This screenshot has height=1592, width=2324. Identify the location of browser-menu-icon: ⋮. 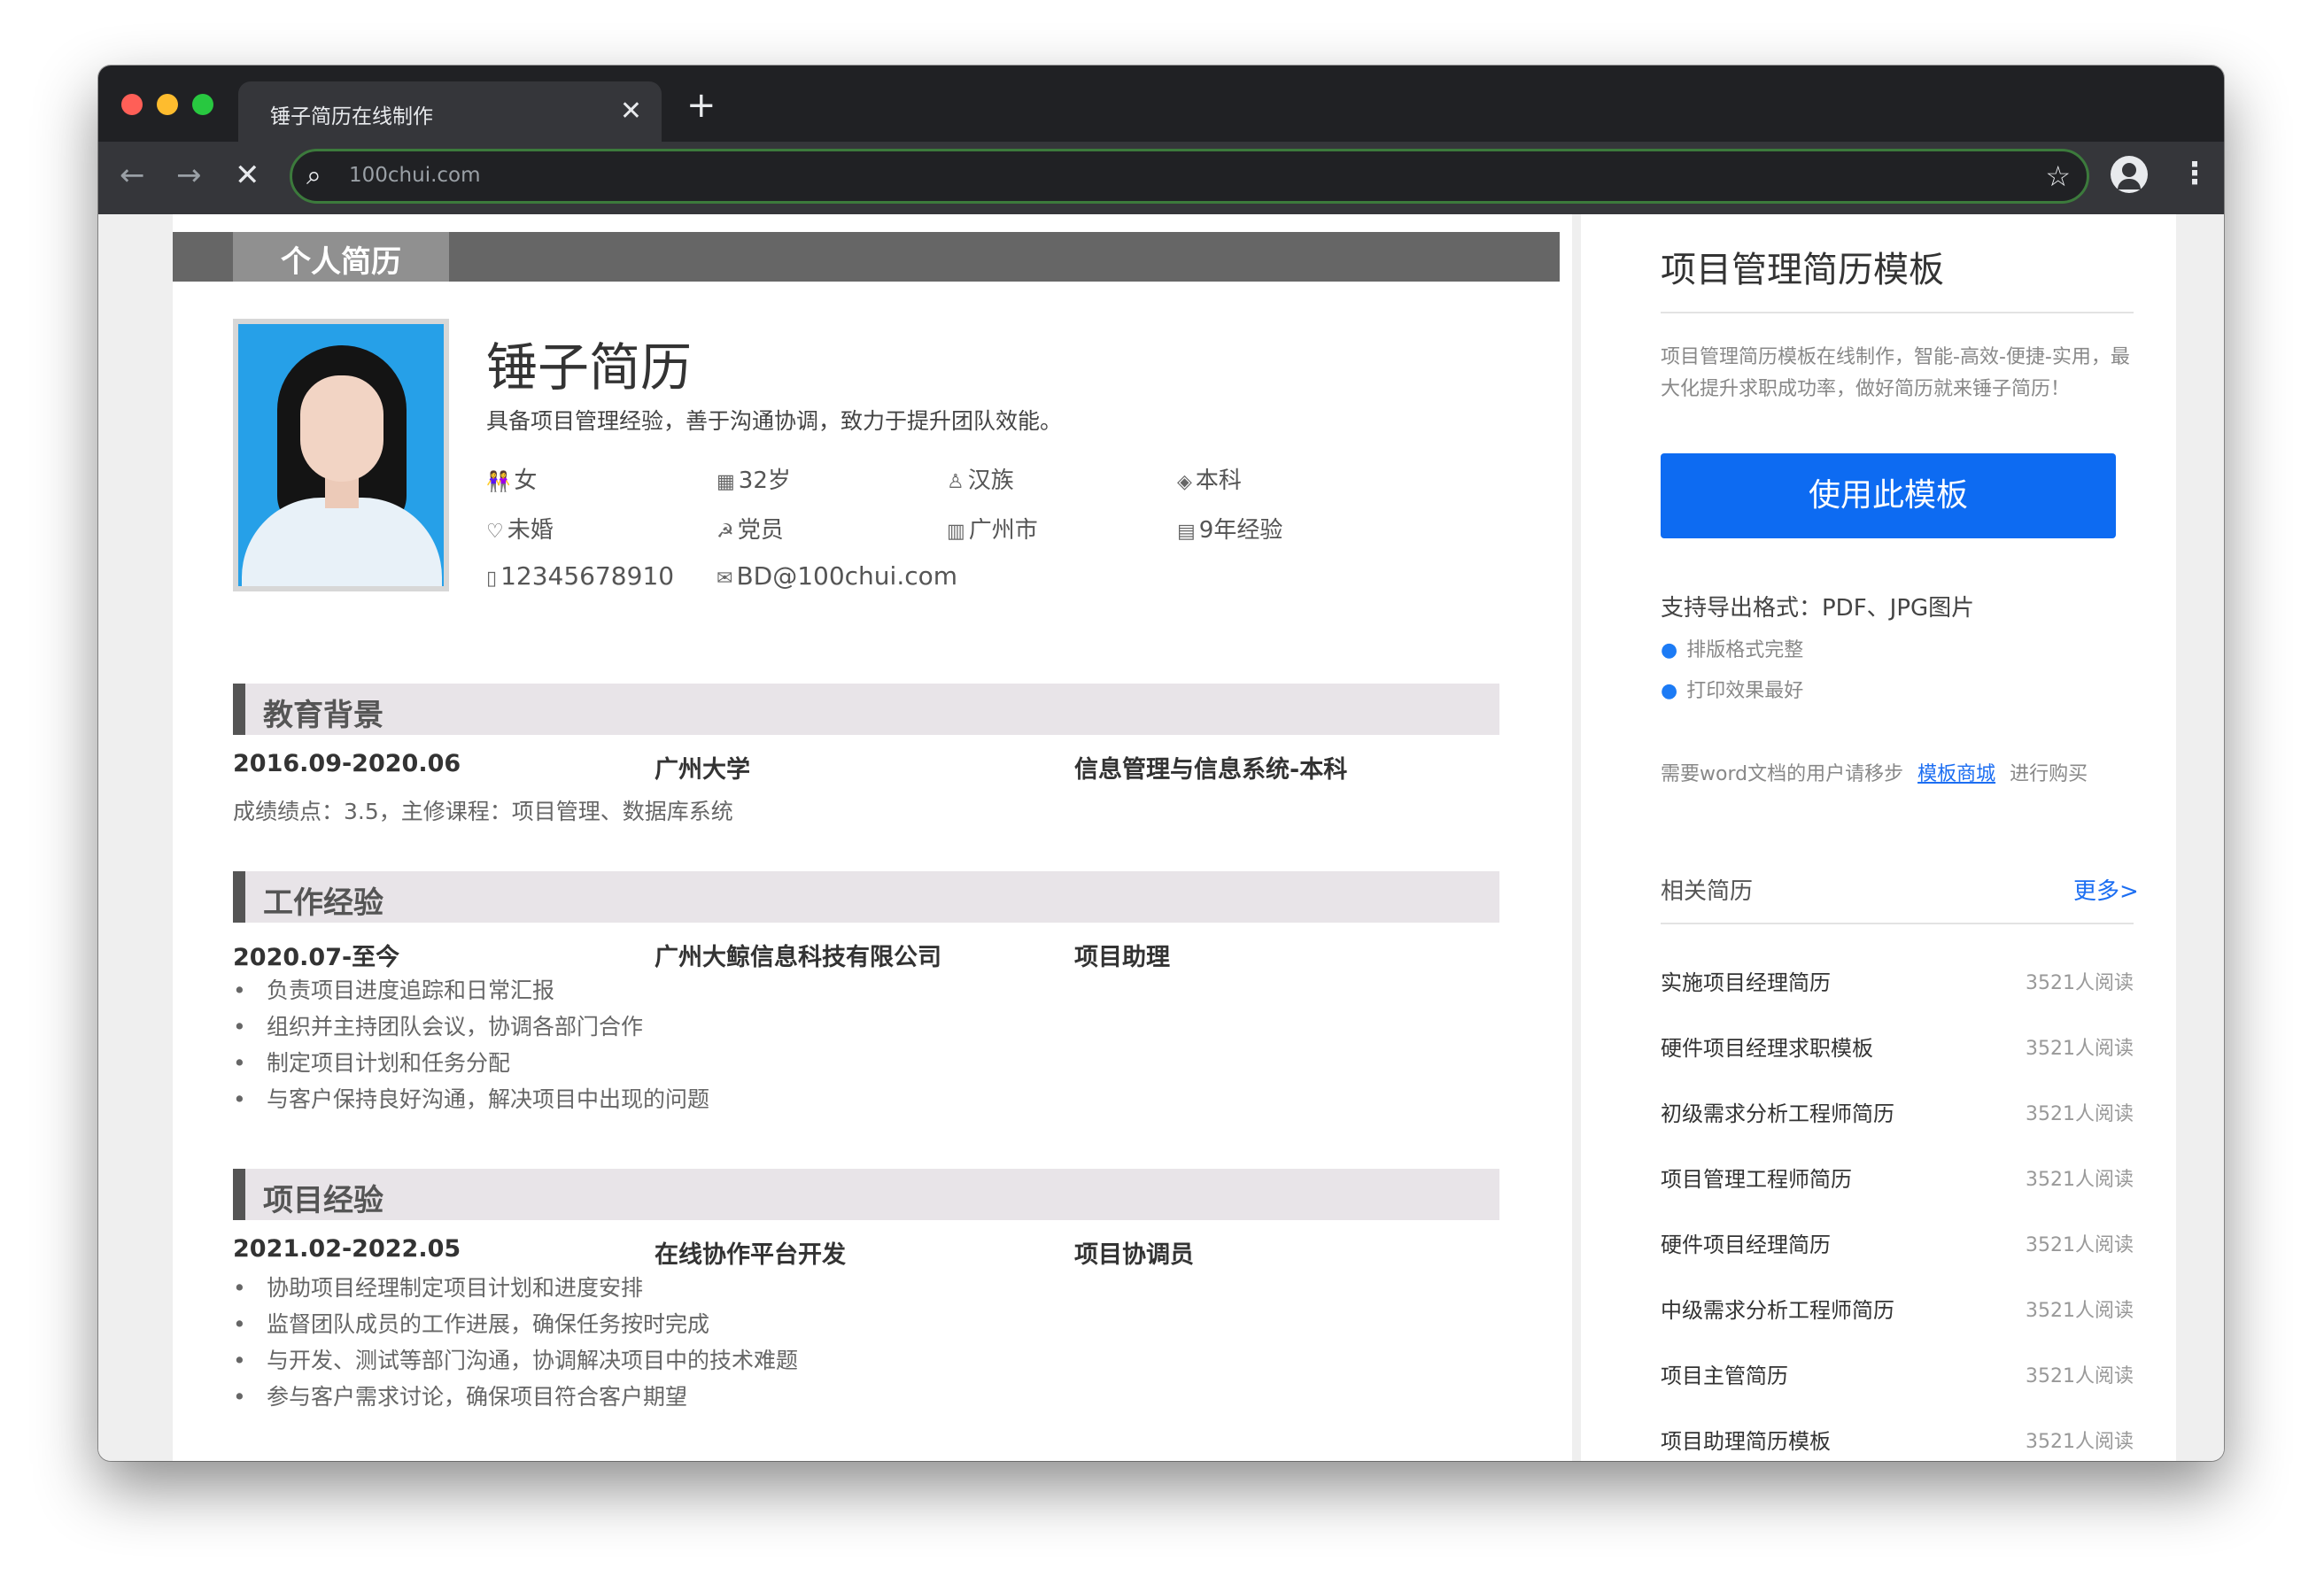
(2195, 173).